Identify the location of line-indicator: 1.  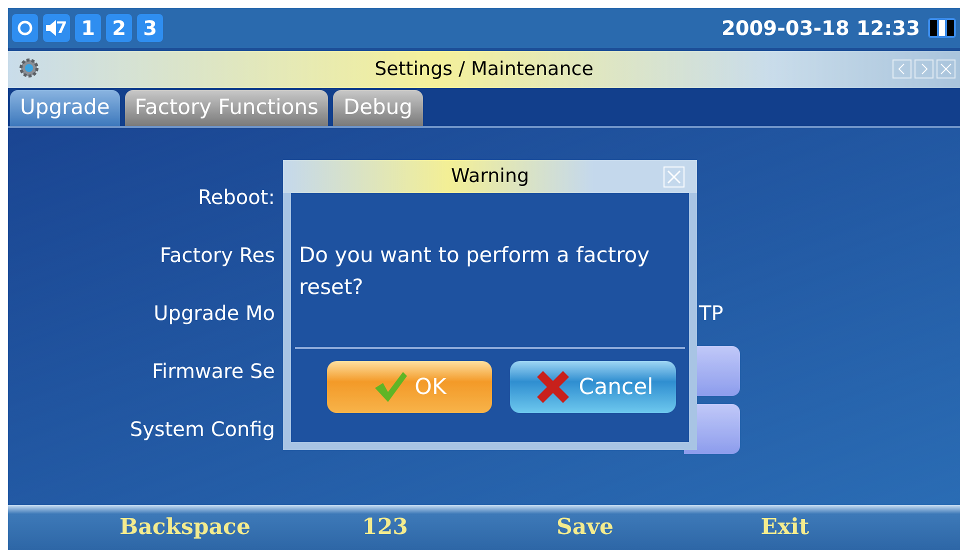
(88, 28).